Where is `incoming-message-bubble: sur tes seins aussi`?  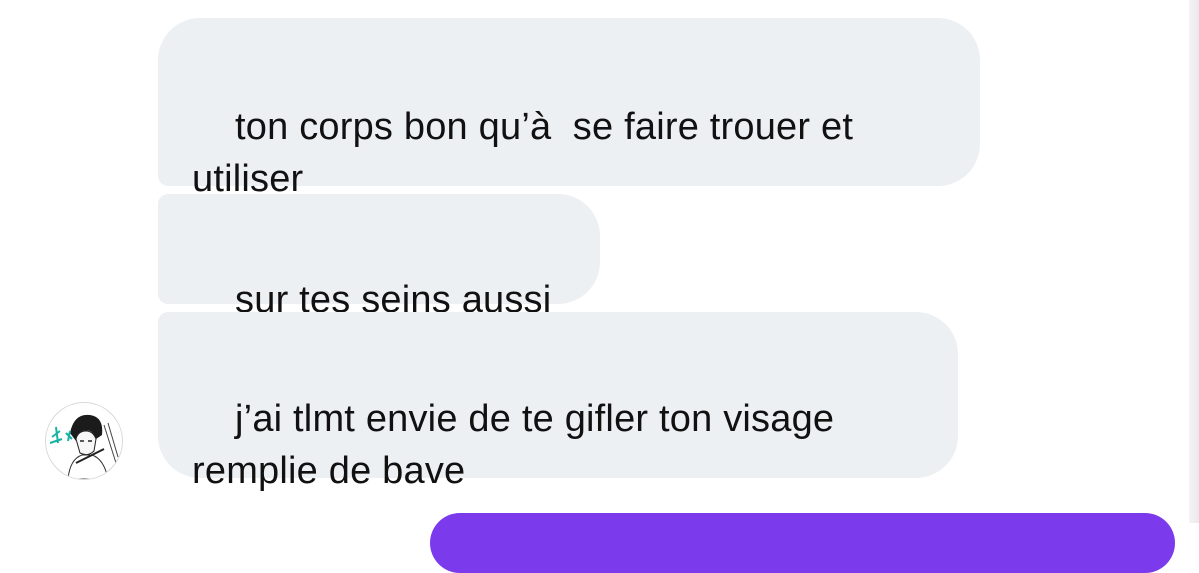
incoming-message-bubble: sur tes seins aussi is located at coordinates (379, 257).